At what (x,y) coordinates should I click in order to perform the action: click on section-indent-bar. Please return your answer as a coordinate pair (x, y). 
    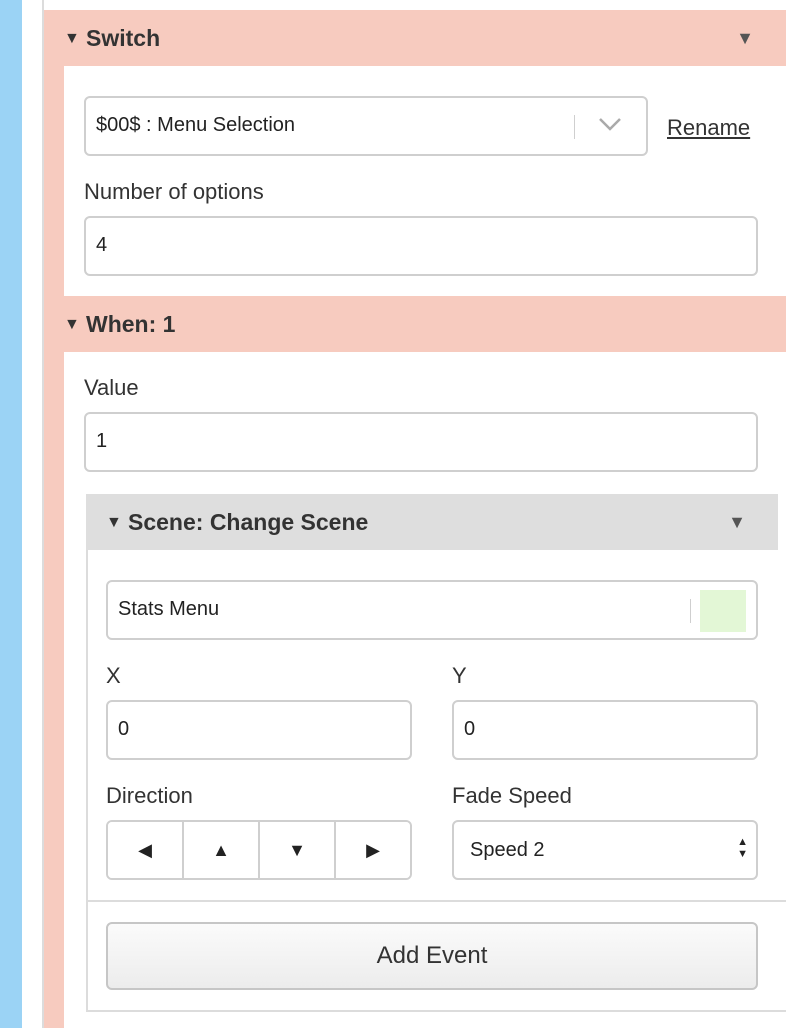
    Looking at the image, I should click on (54, 519).